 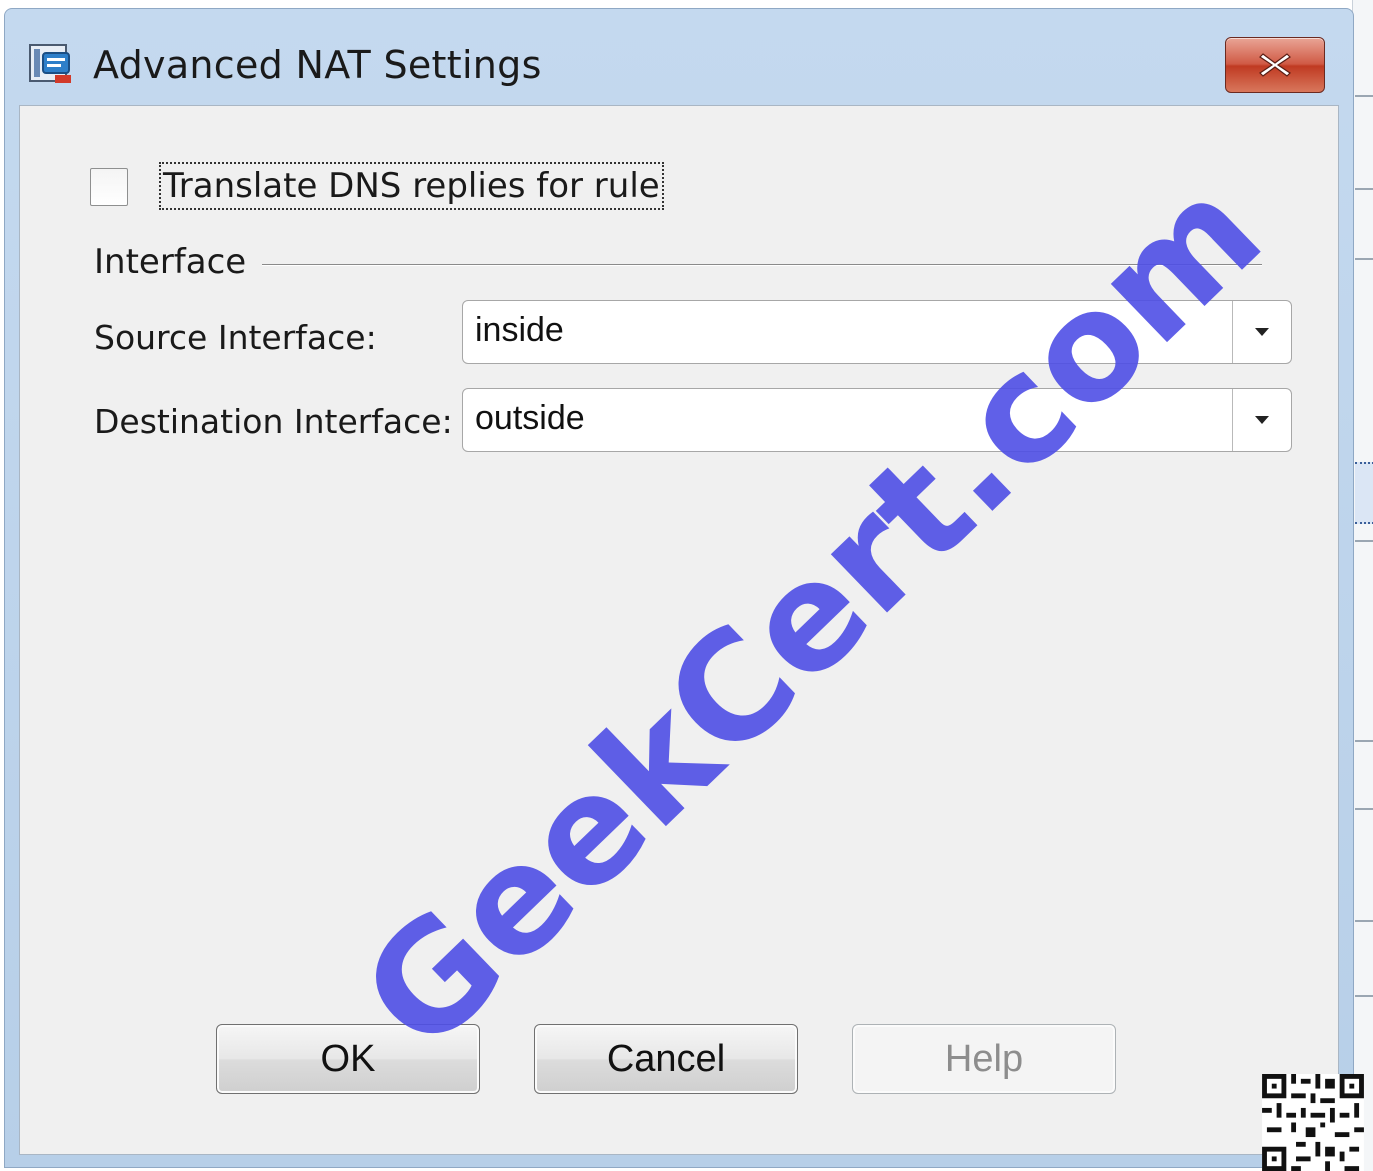 I want to click on source-dropdown-button, so click(x=1261, y=332).